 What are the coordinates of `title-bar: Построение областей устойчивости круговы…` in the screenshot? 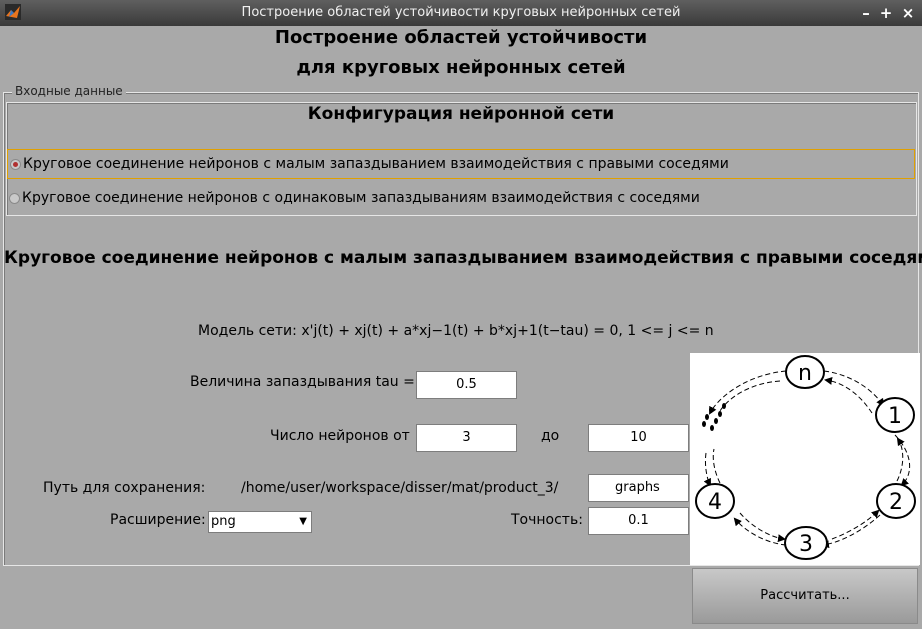 It's located at (461, 13).